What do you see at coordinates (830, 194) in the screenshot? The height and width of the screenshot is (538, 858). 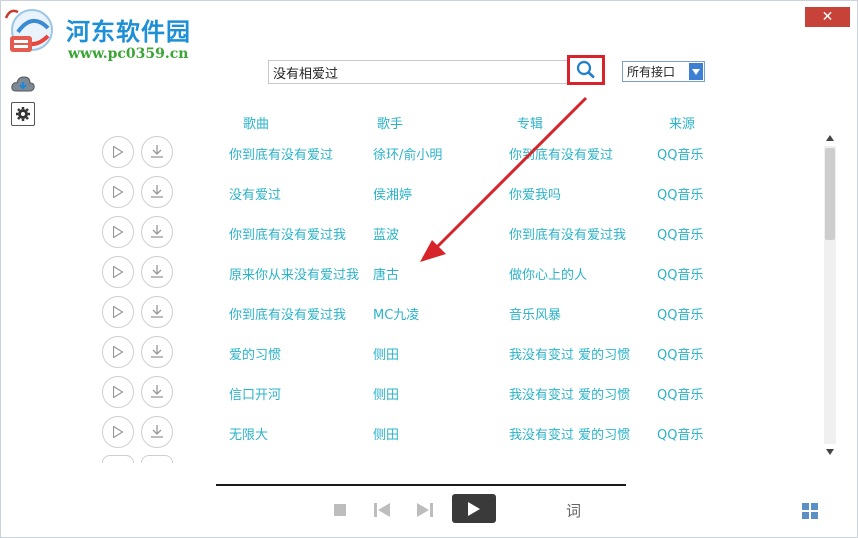 I see `scrollbar-thumb` at bounding box center [830, 194].